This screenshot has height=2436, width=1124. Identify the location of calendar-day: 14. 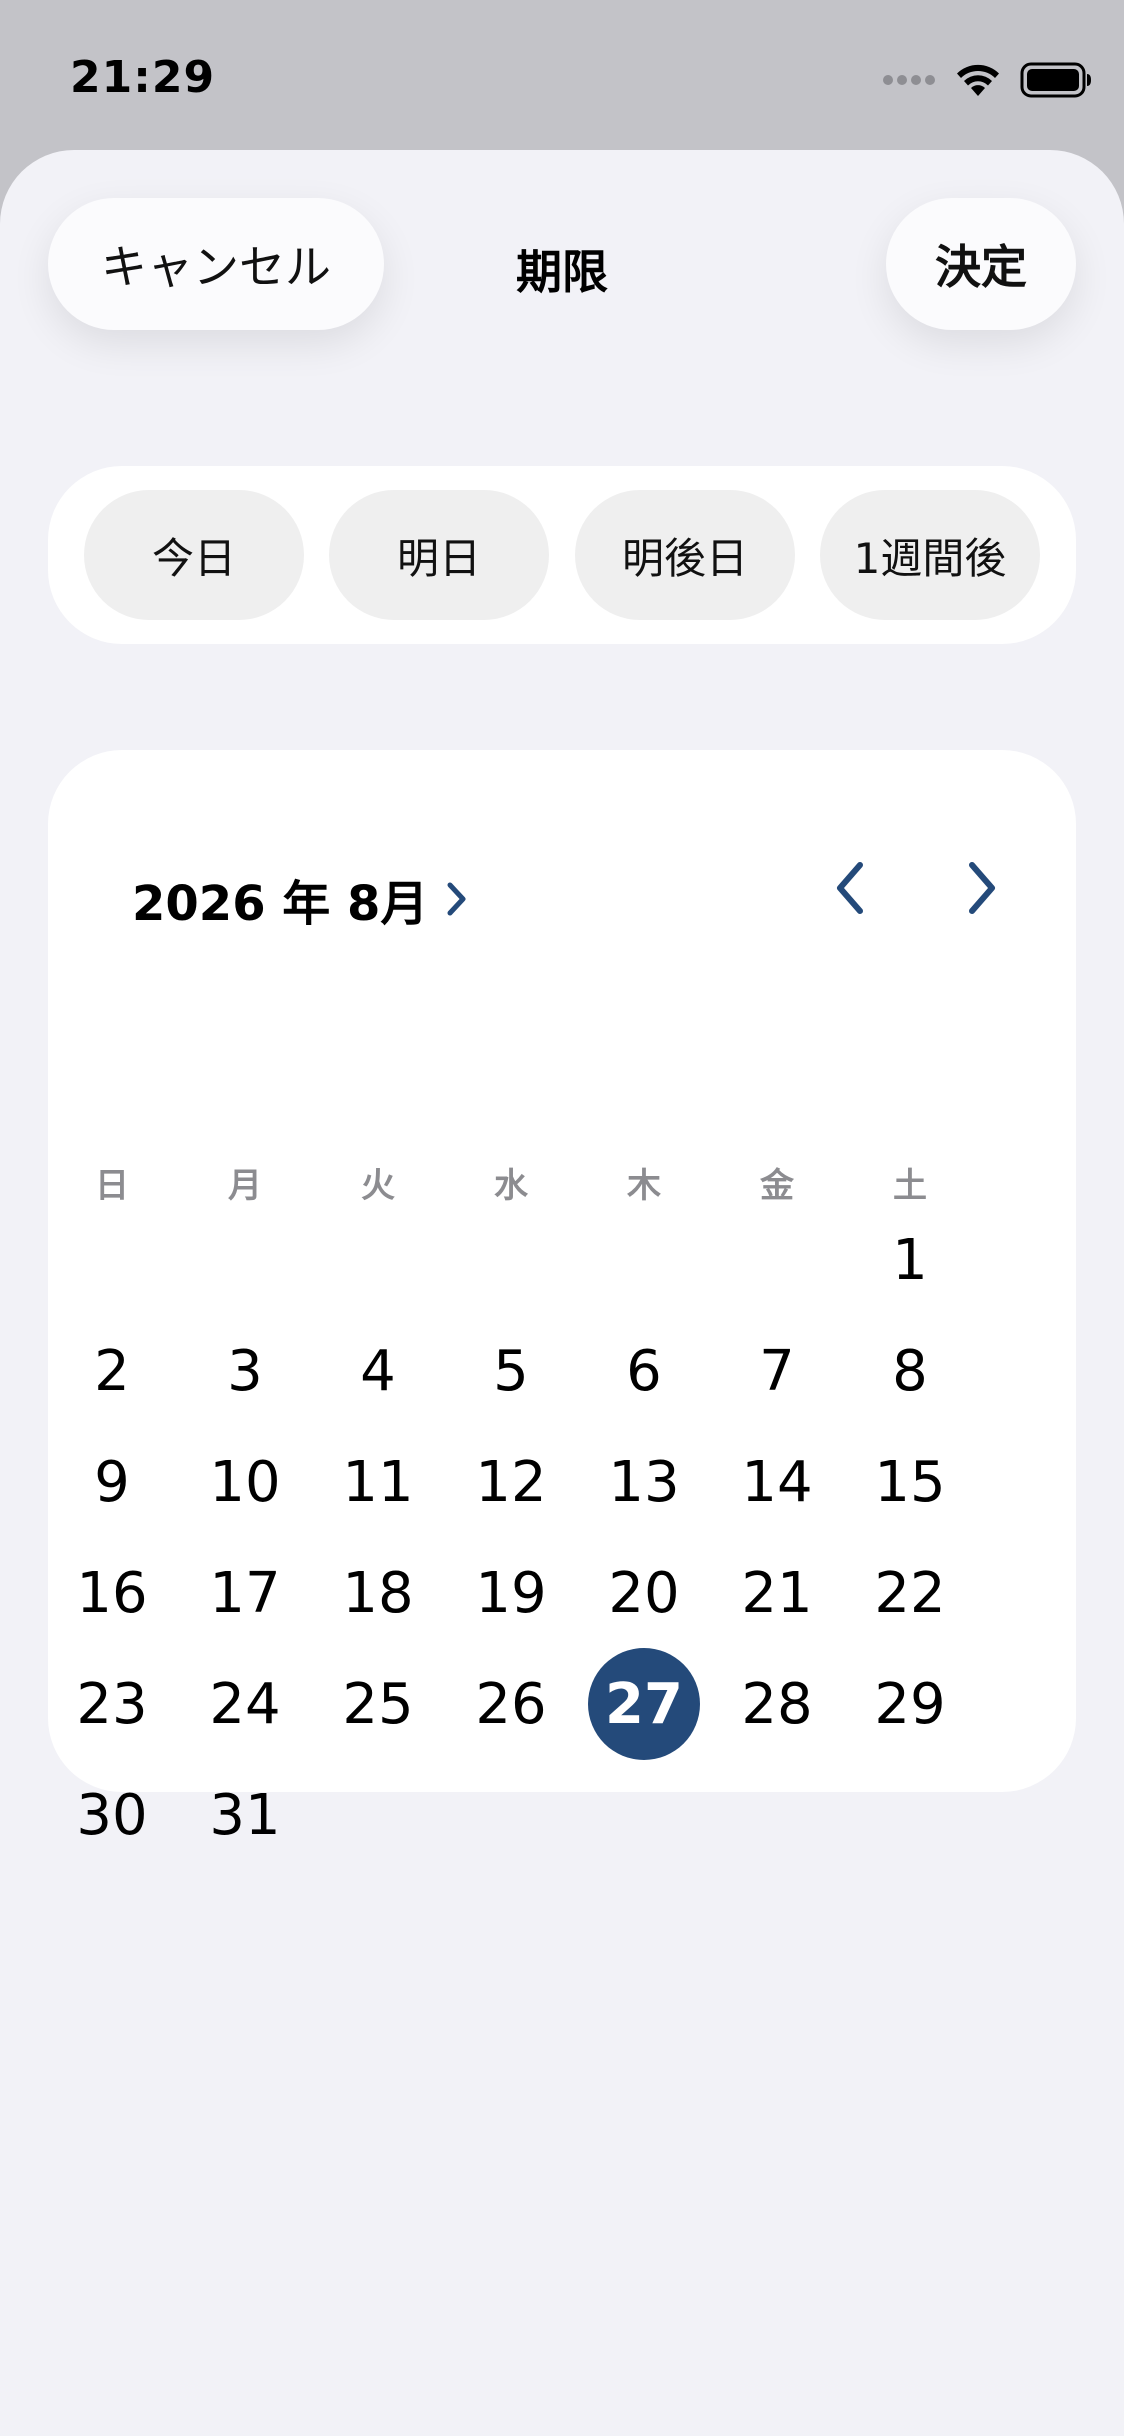
(777, 1482).